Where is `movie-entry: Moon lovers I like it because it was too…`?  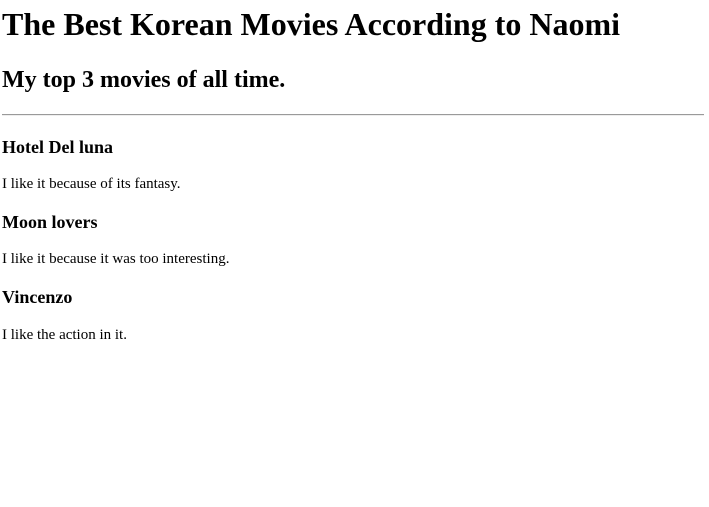 movie-entry: Moon lovers I like it because it was too… is located at coordinates (354, 239).